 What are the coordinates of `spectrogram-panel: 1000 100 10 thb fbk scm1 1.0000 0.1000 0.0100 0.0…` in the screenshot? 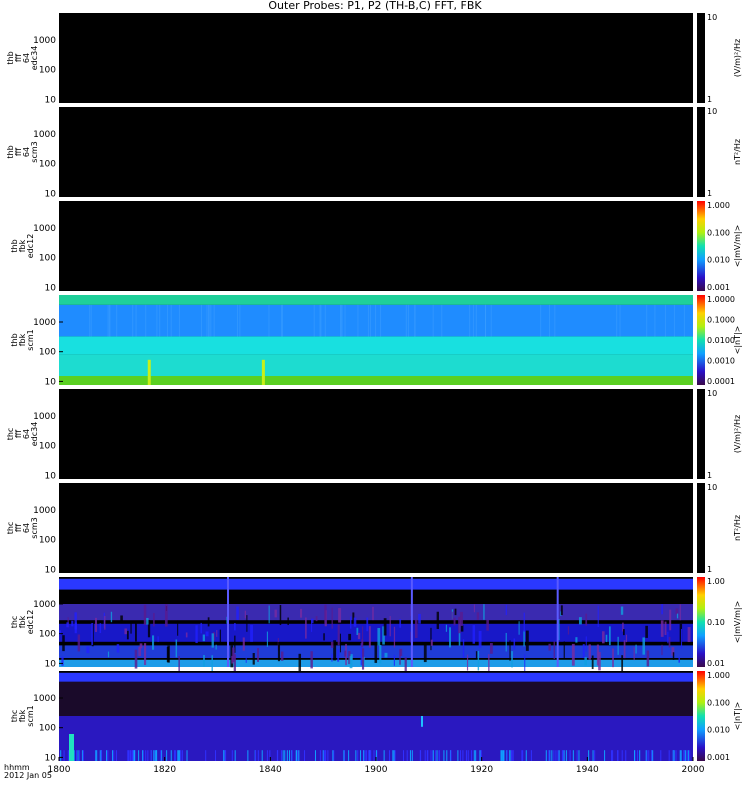 It's located at (376, 341).